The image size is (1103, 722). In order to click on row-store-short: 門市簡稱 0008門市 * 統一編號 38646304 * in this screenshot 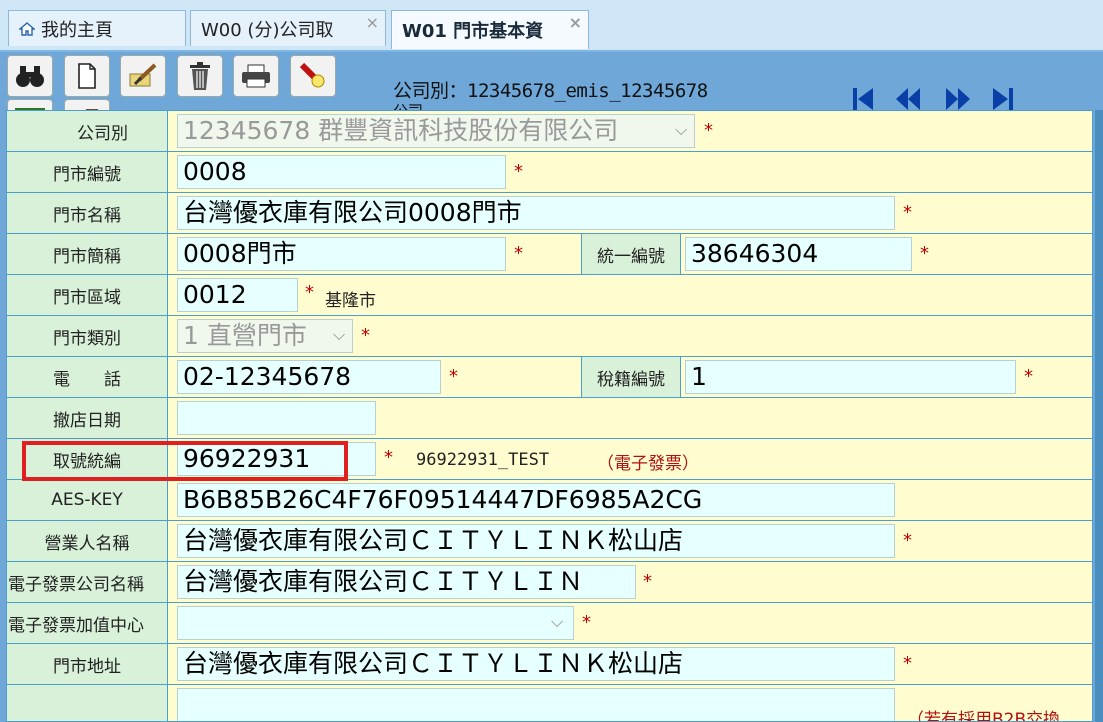, I will do `click(549, 254)`.